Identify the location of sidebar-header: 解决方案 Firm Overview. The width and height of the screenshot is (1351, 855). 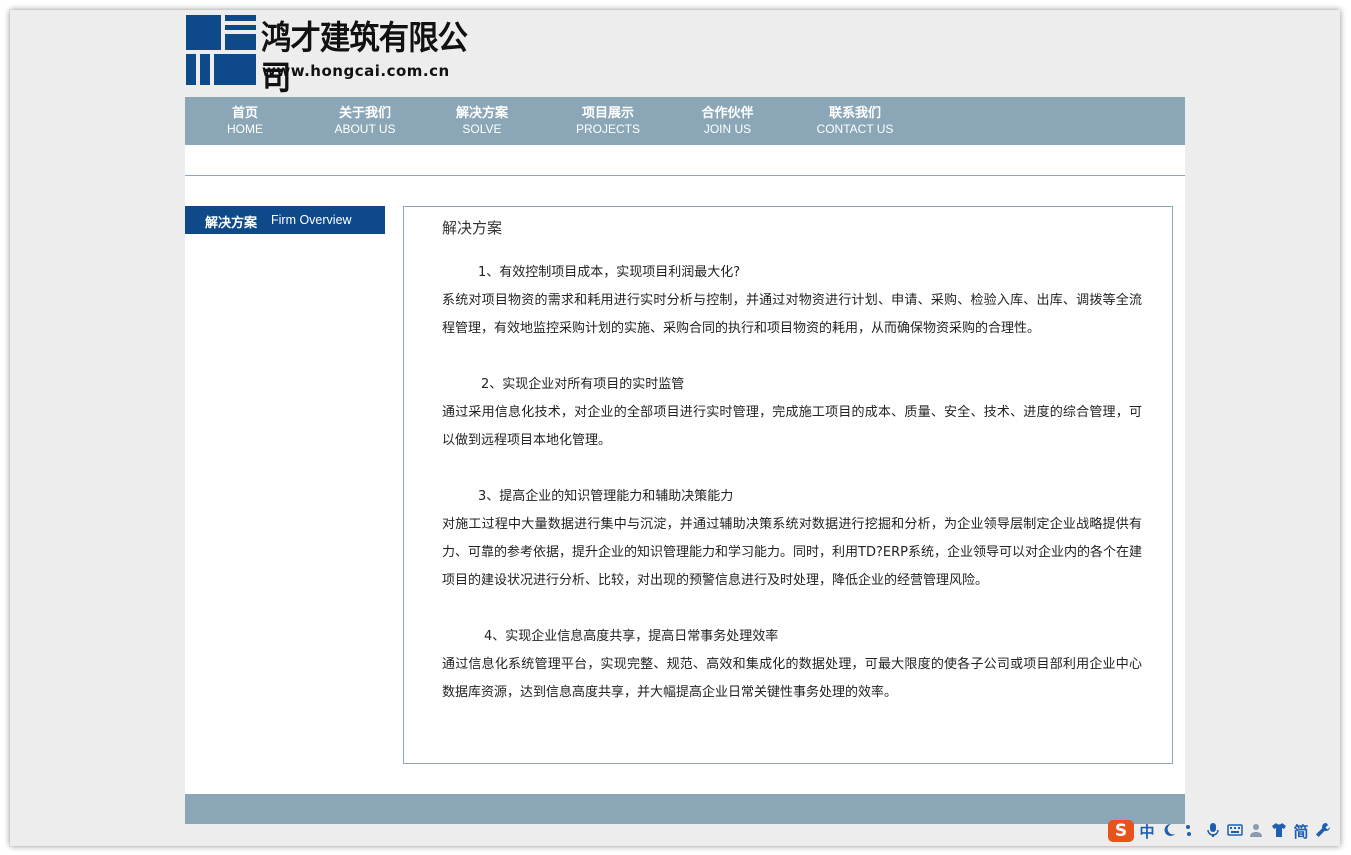
(285, 220).